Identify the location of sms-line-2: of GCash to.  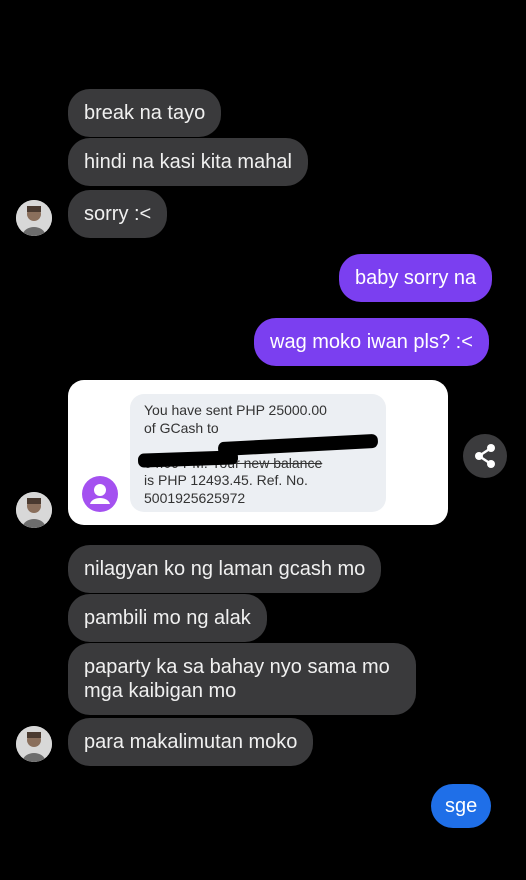
(181, 427).